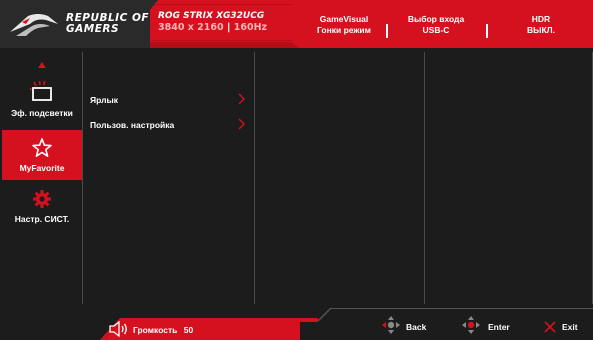  Describe the element at coordinates (132, 125) in the screenshot. I see `menu-item-label: Пользов. настройка` at that location.